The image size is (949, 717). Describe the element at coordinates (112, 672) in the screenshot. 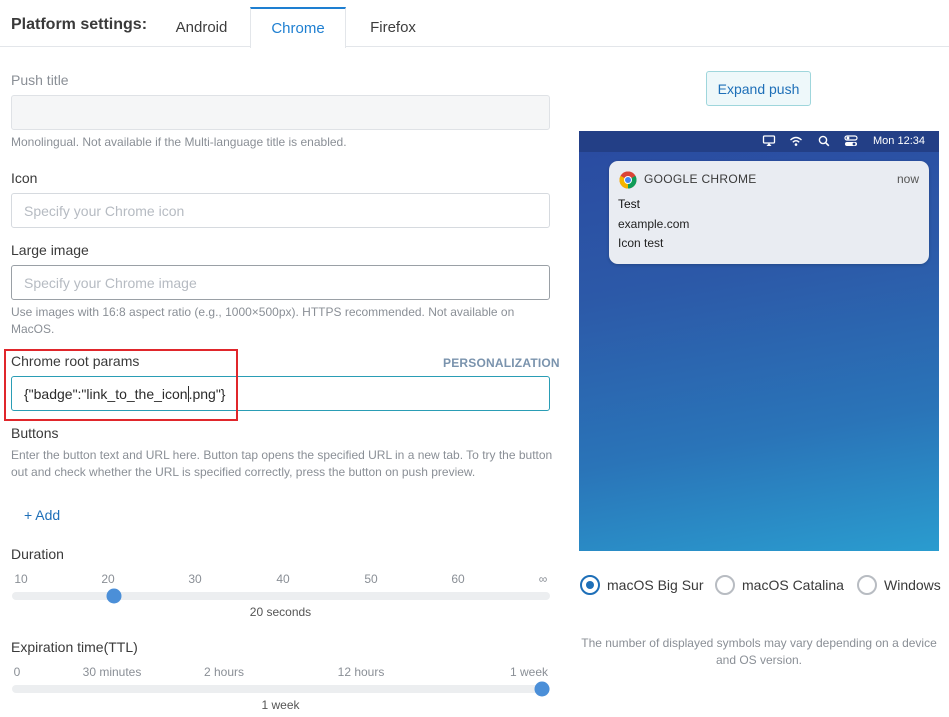

I see `slider-tick-label: 30 minutes` at that location.